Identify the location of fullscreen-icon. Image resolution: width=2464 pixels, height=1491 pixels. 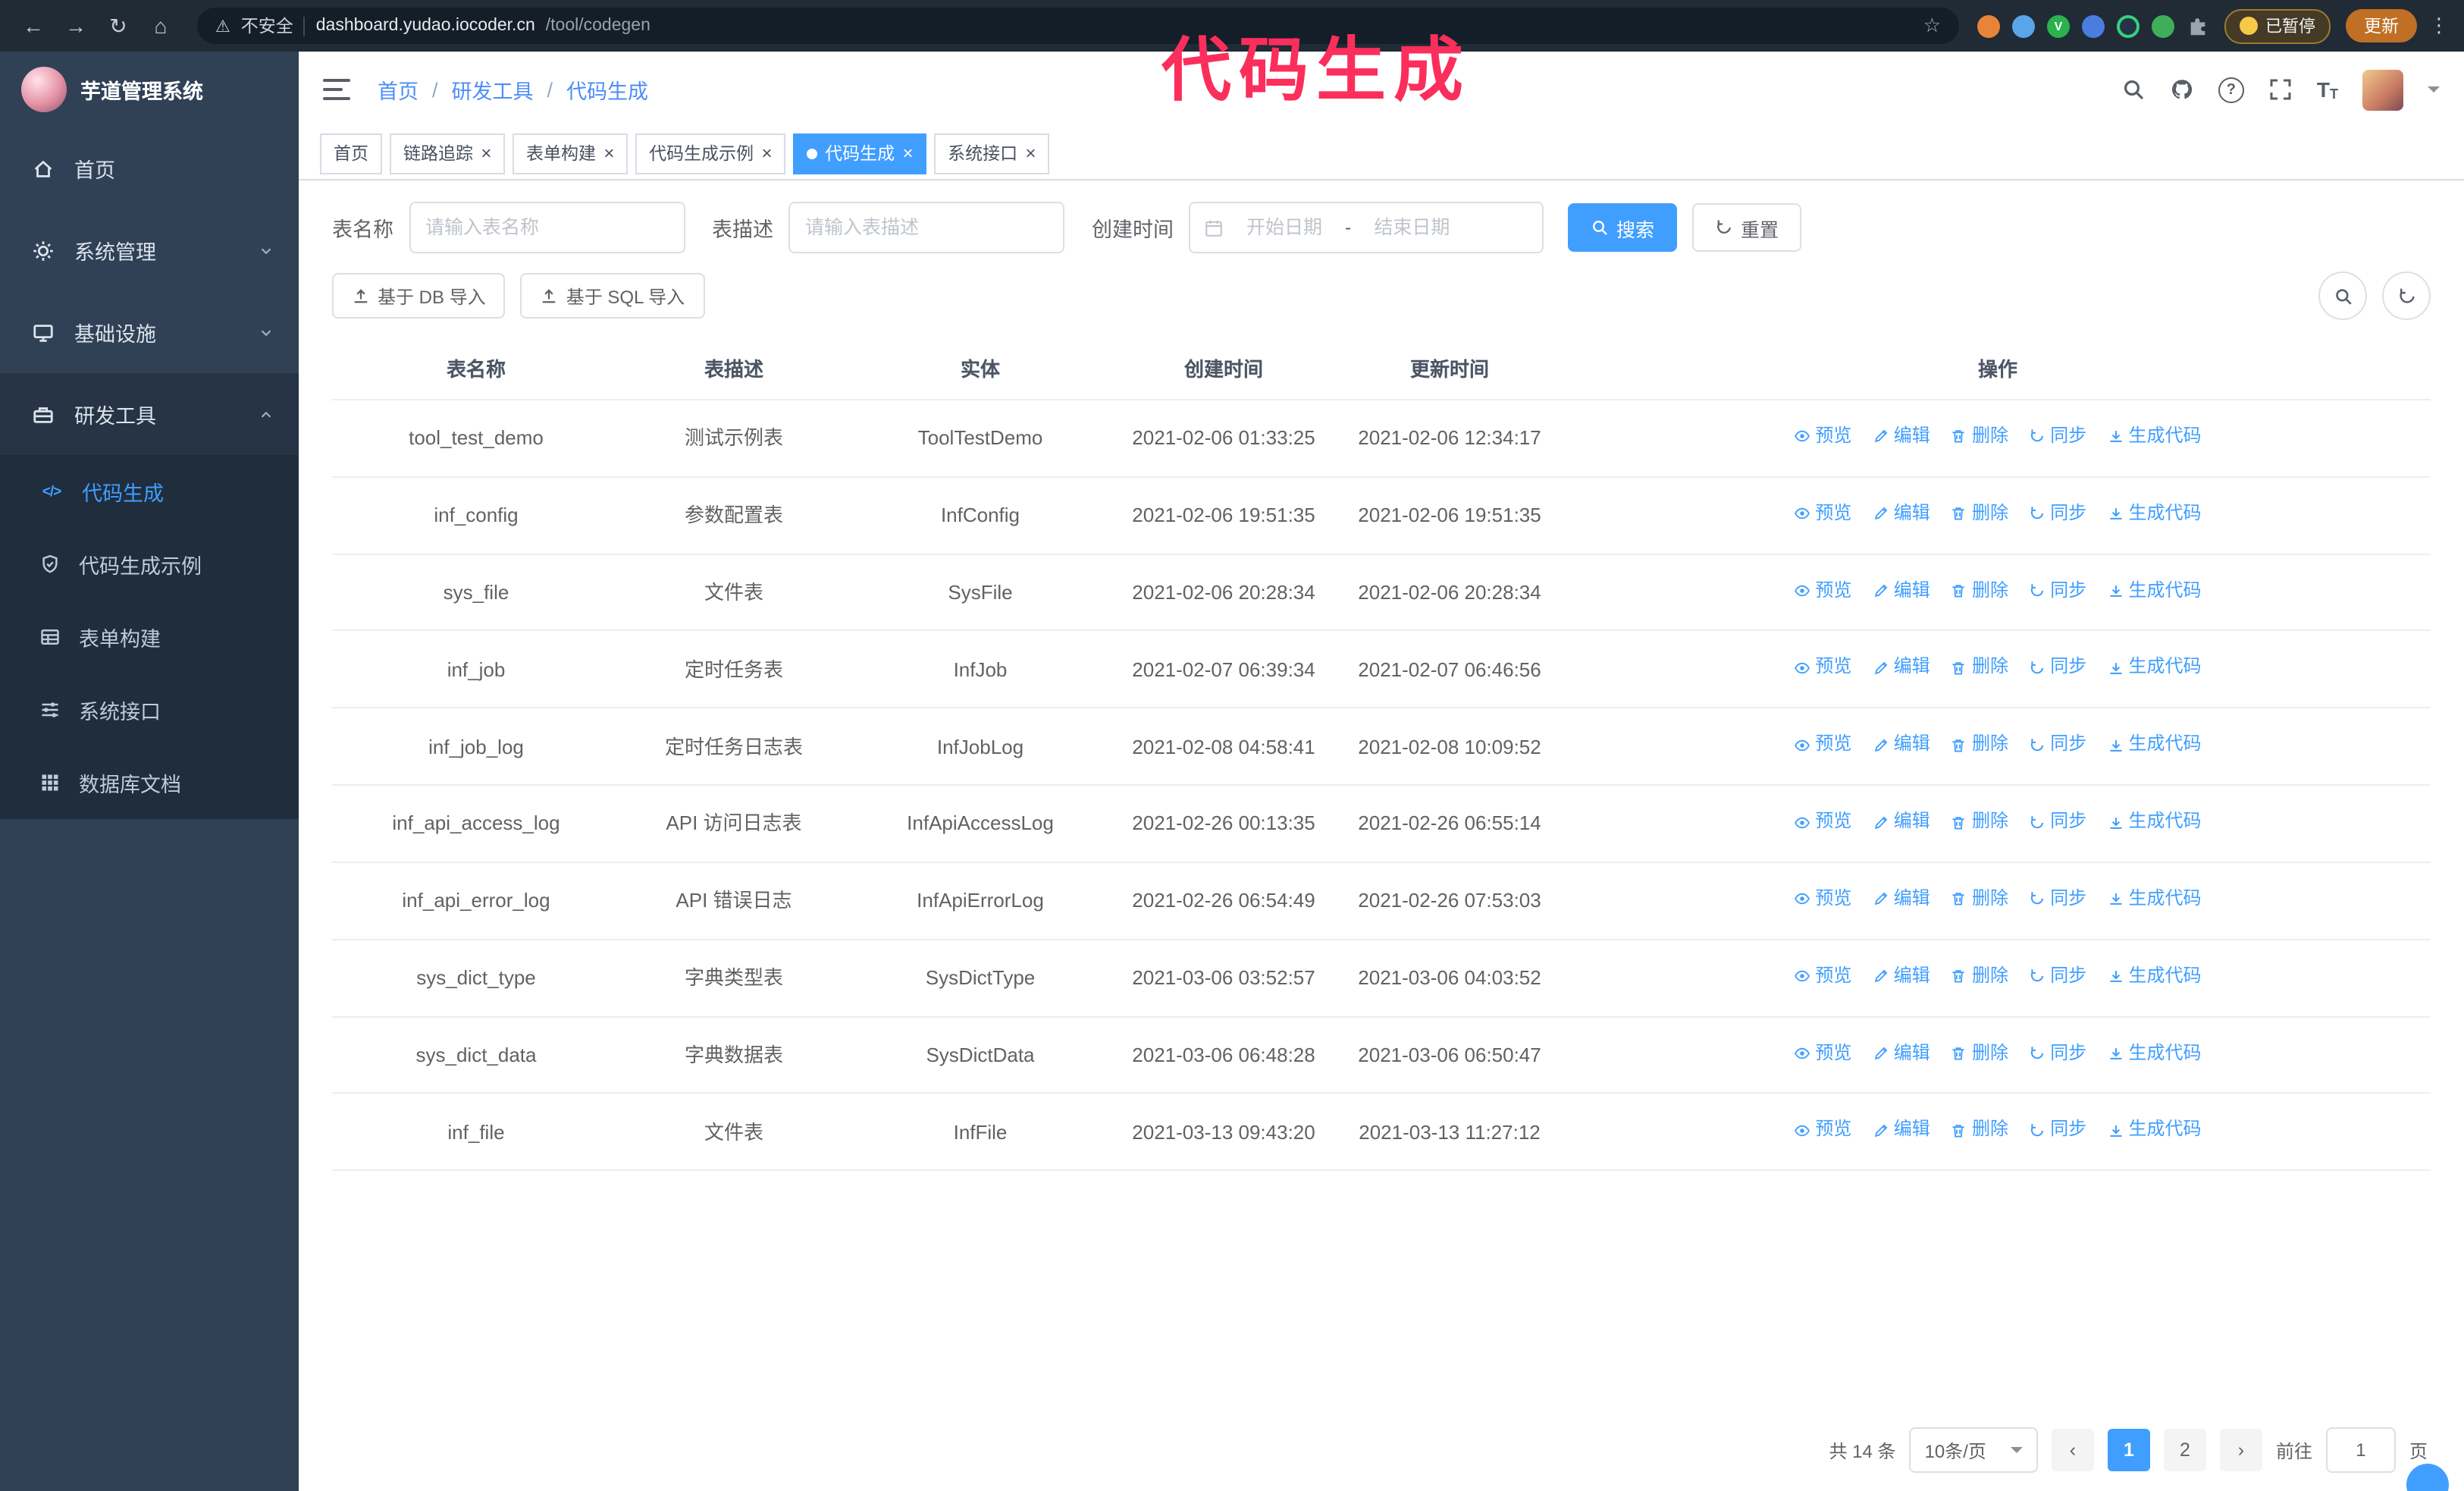
(2280, 89).